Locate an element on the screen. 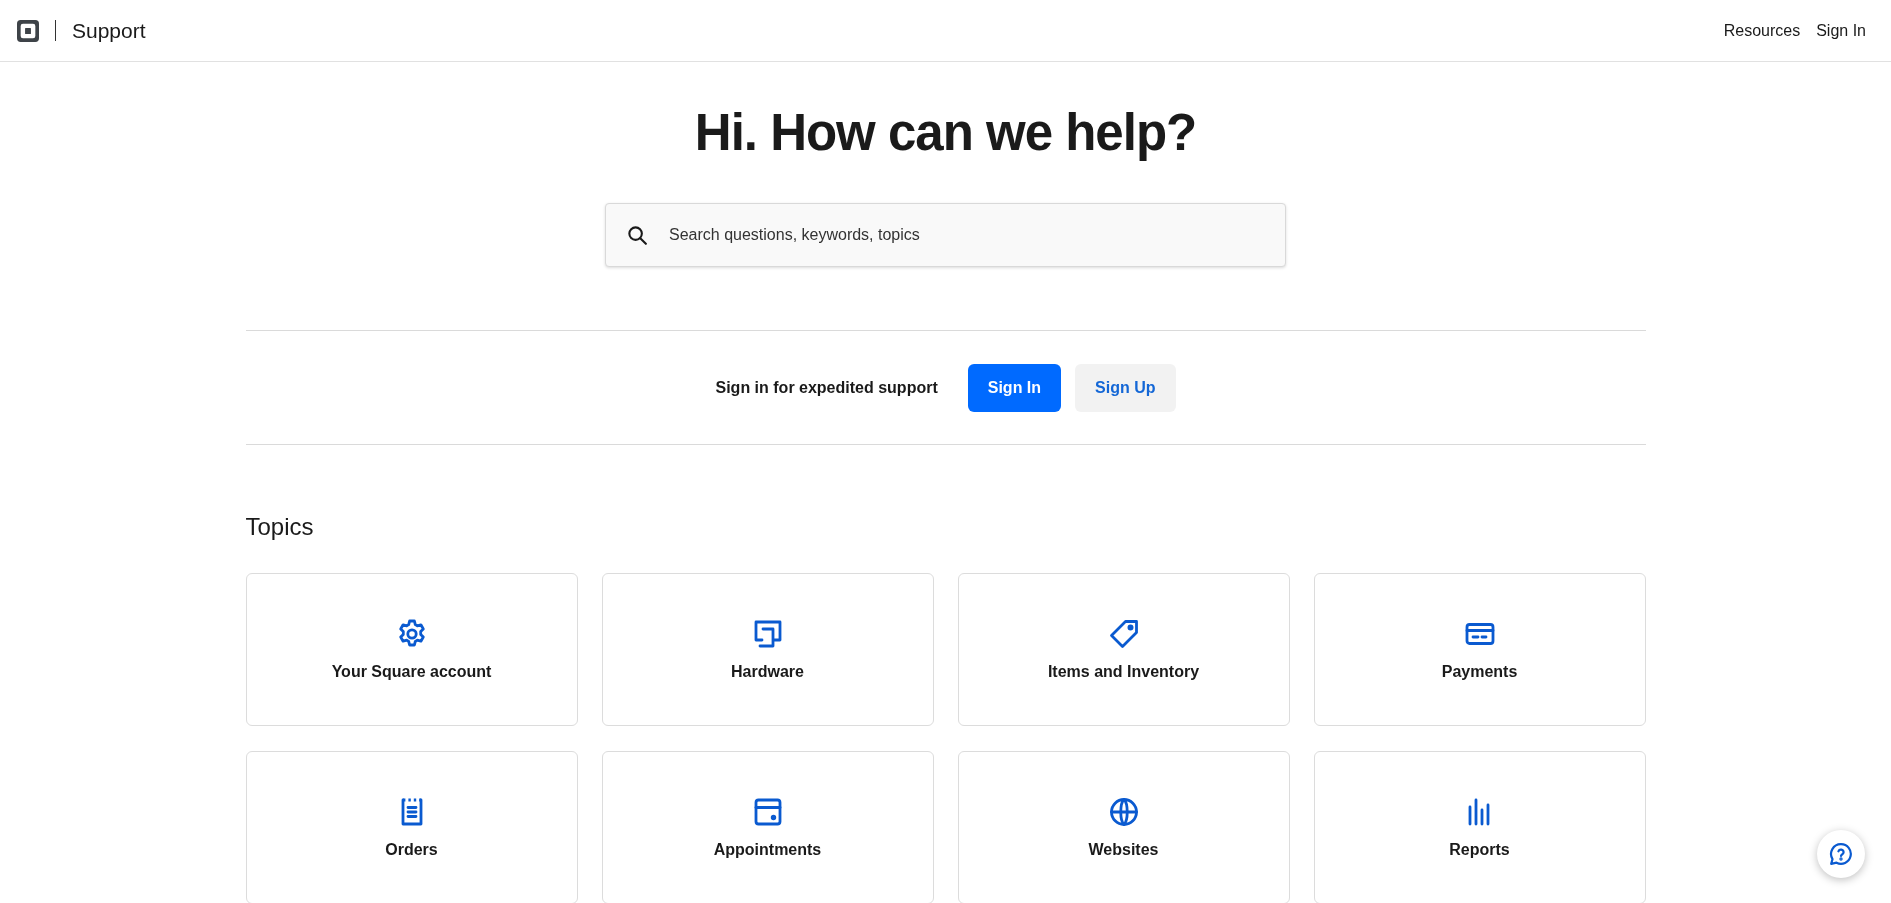 This screenshot has width=1891, height=903. page-heading: Hi. How can we help? is located at coordinates (945, 133).